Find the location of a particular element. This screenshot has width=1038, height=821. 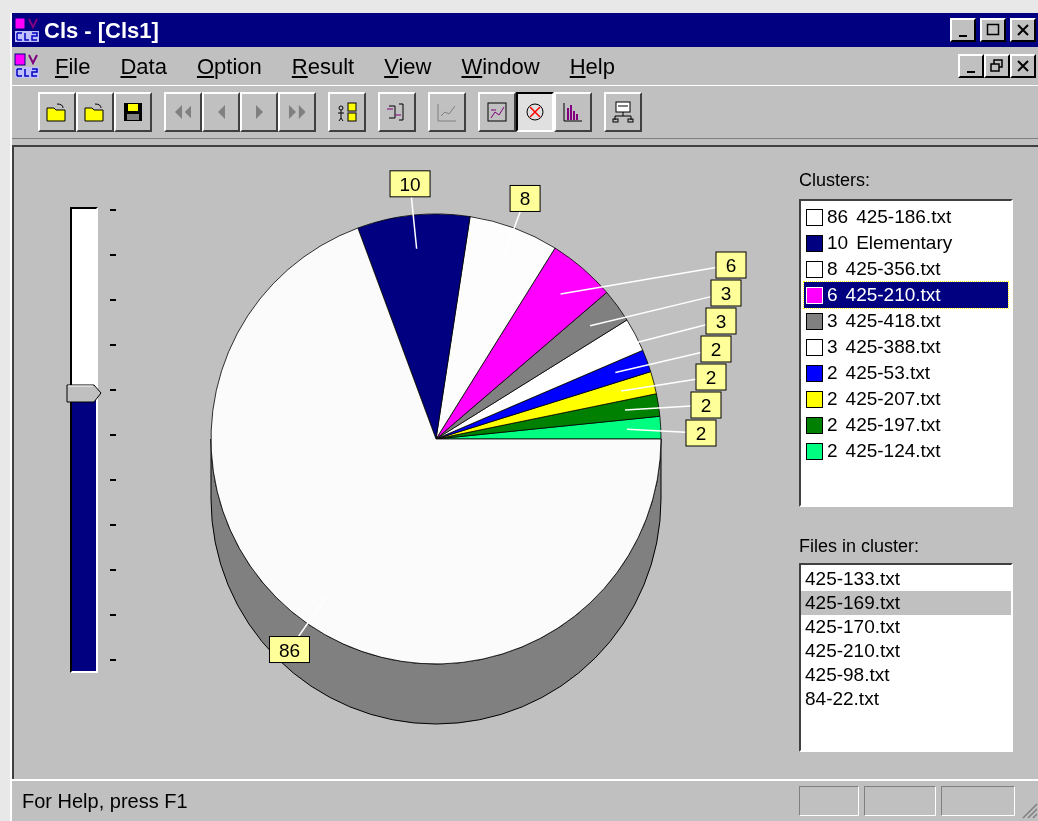

file-entry: 425-170.txt is located at coordinates (906, 627).